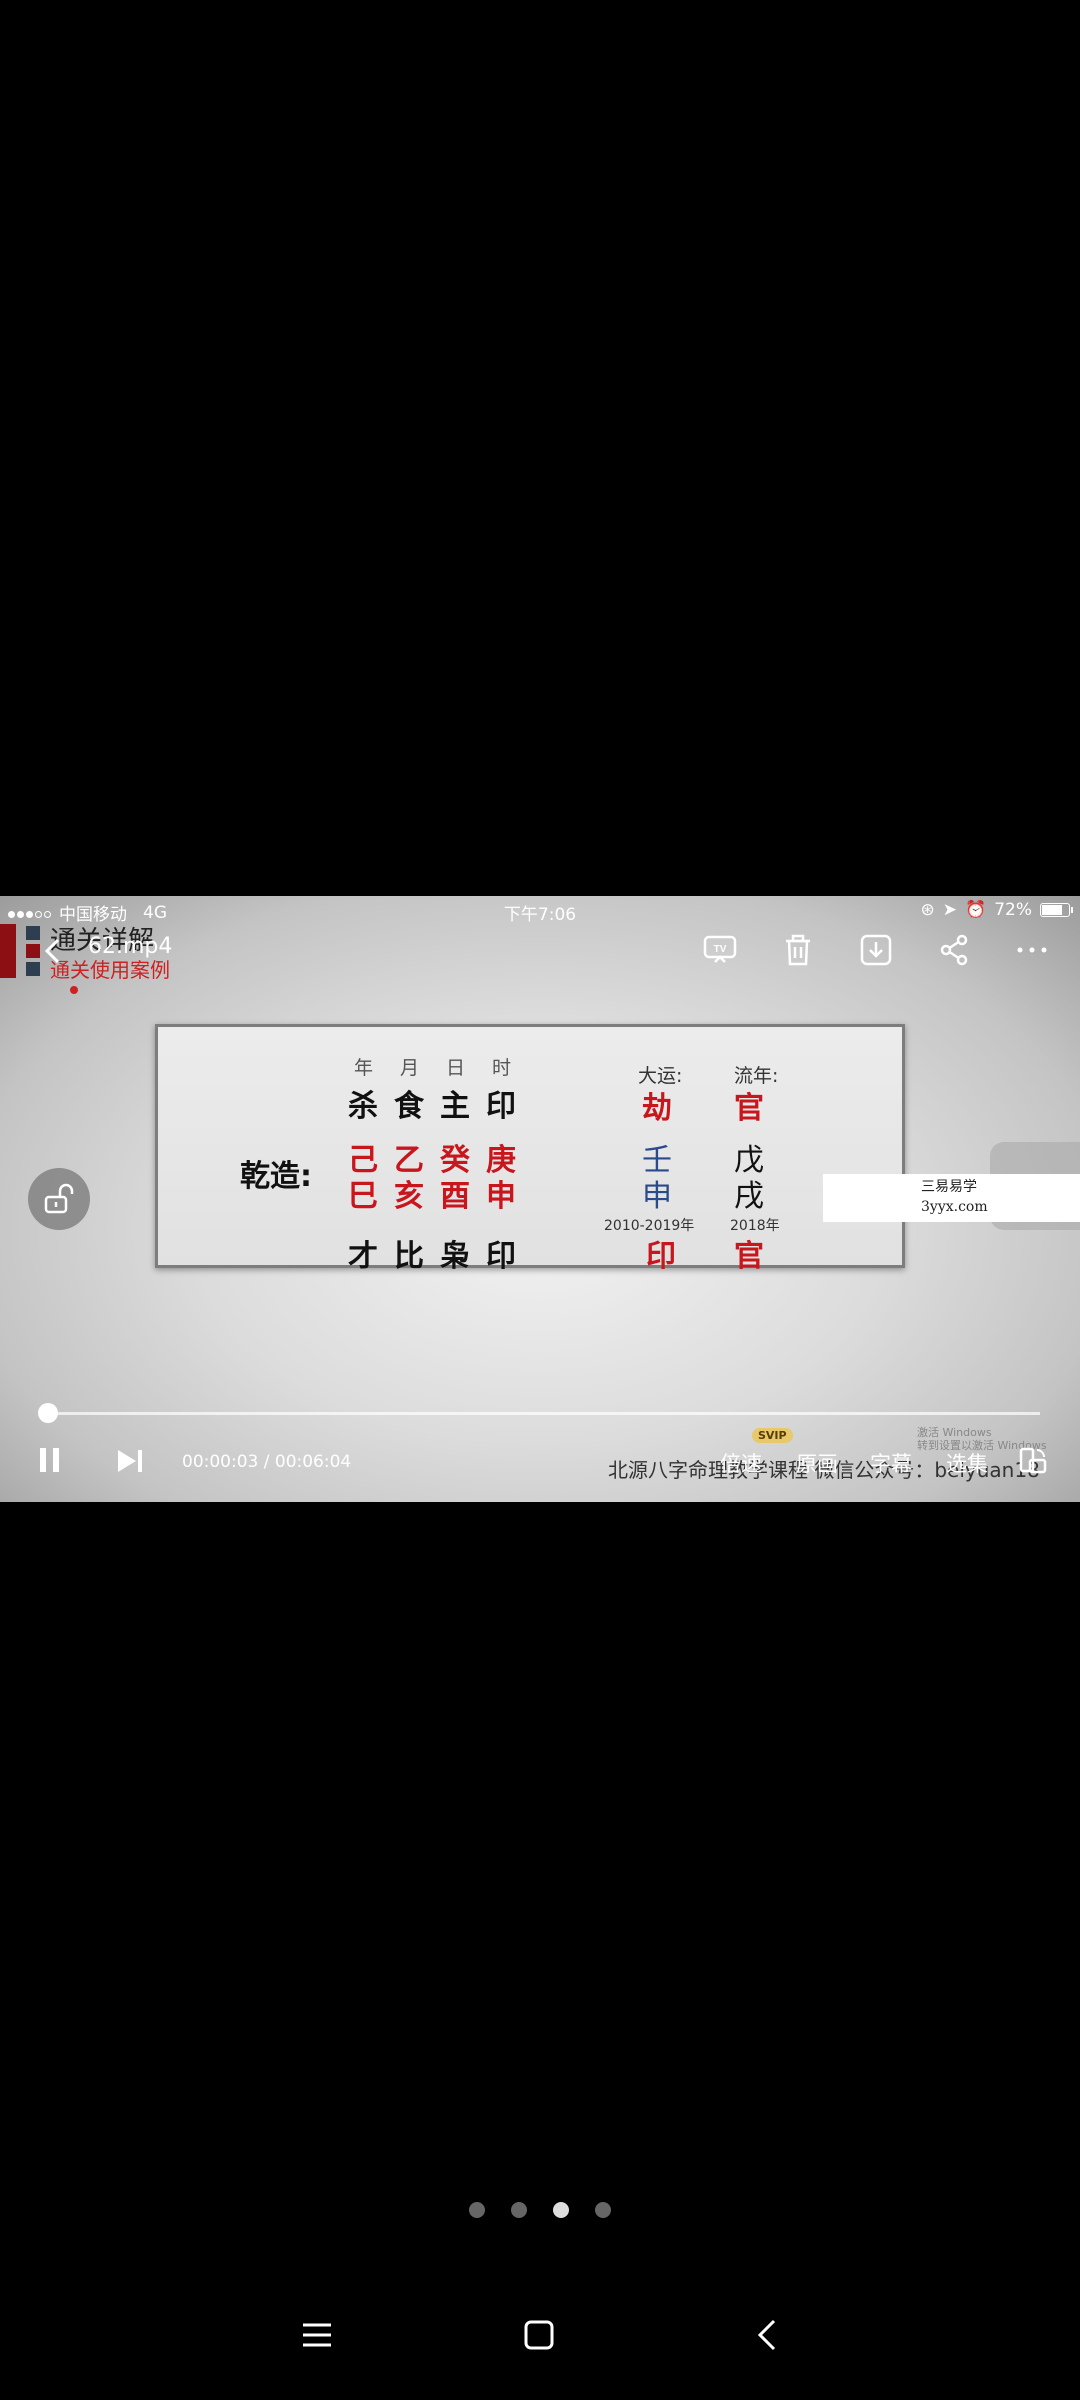 The width and height of the screenshot is (1080, 2400). I want to click on speed-button: 倍速, so click(741, 1463).